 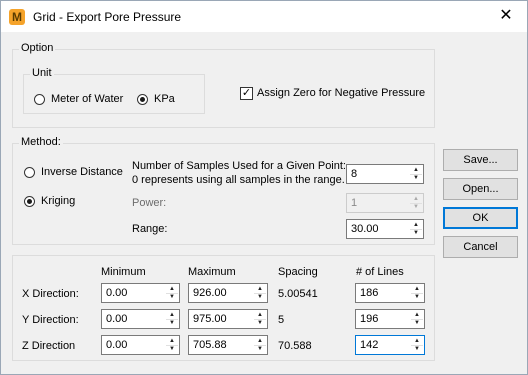 What do you see at coordinates (260, 297) in the screenshot?
I see `x-maximum-down-arrow-icon: ▼` at bounding box center [260, 297].